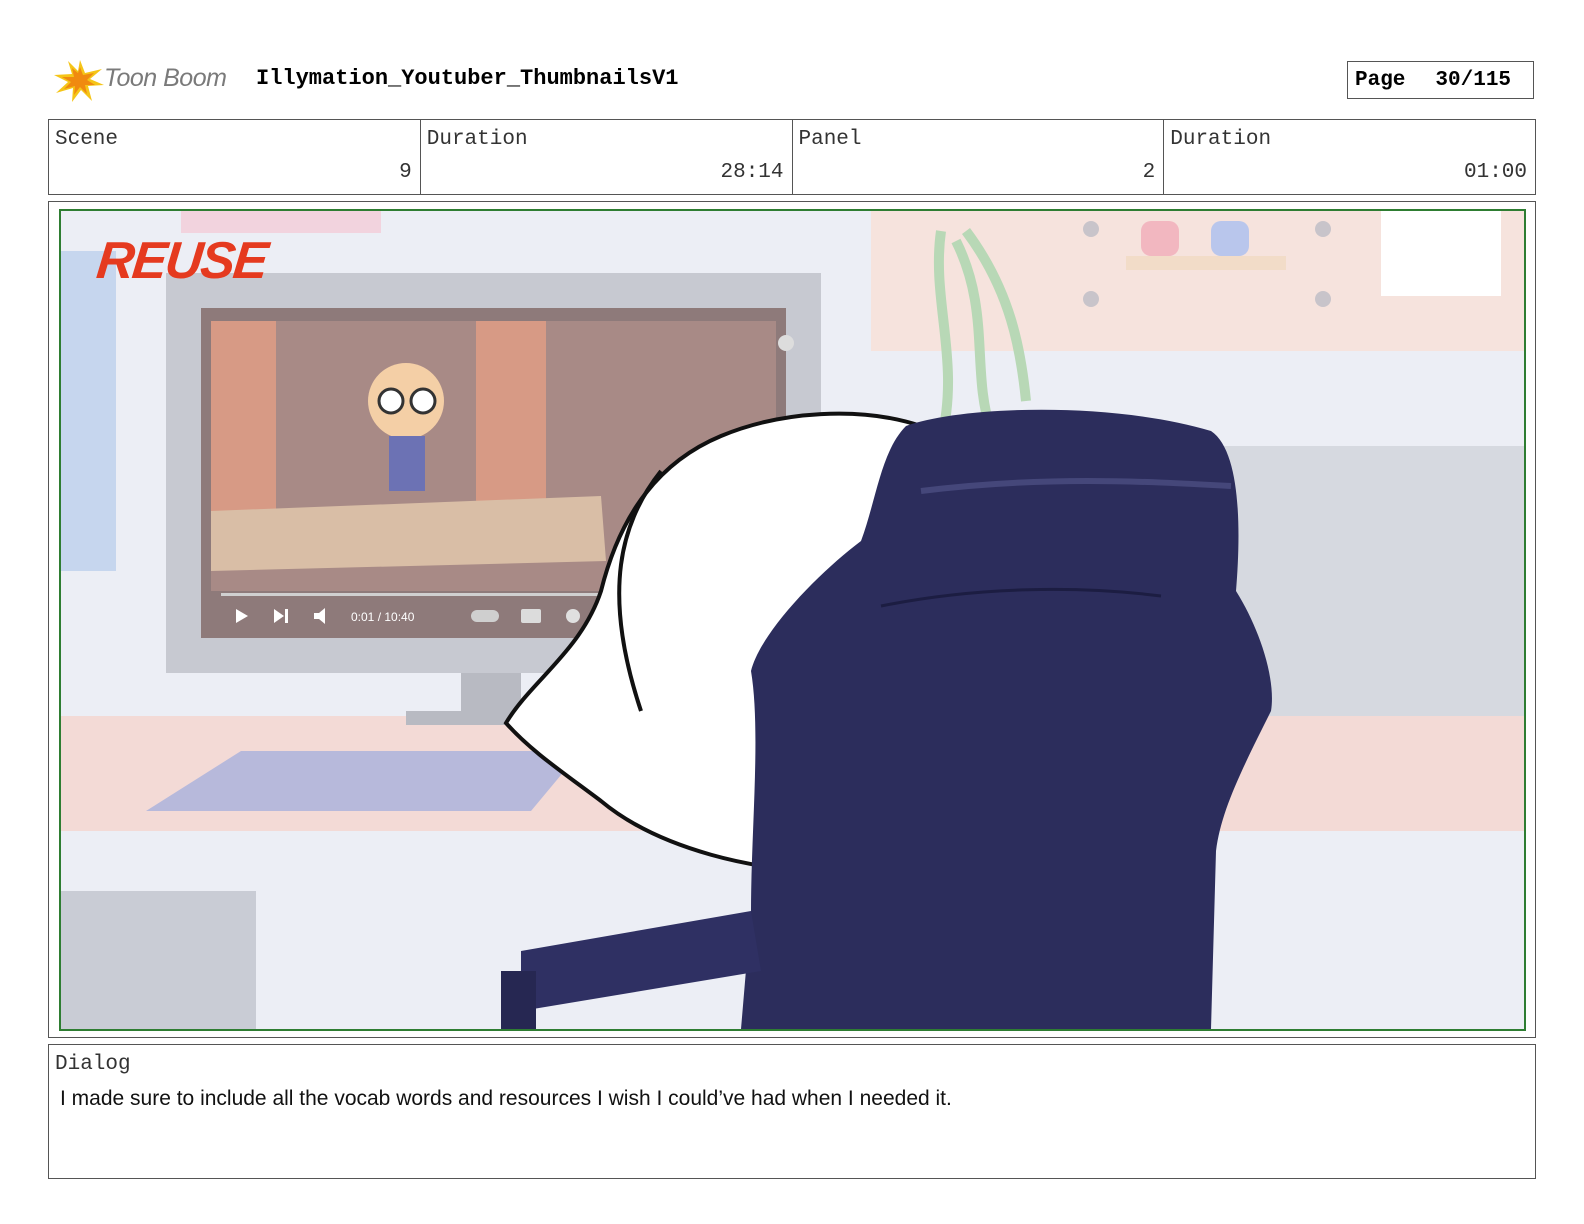 The image size is (1584, 1224). Describe the element at coordinates (752, 172) in the screenshot. I see `scene-duration-value: 28:14` at that location.